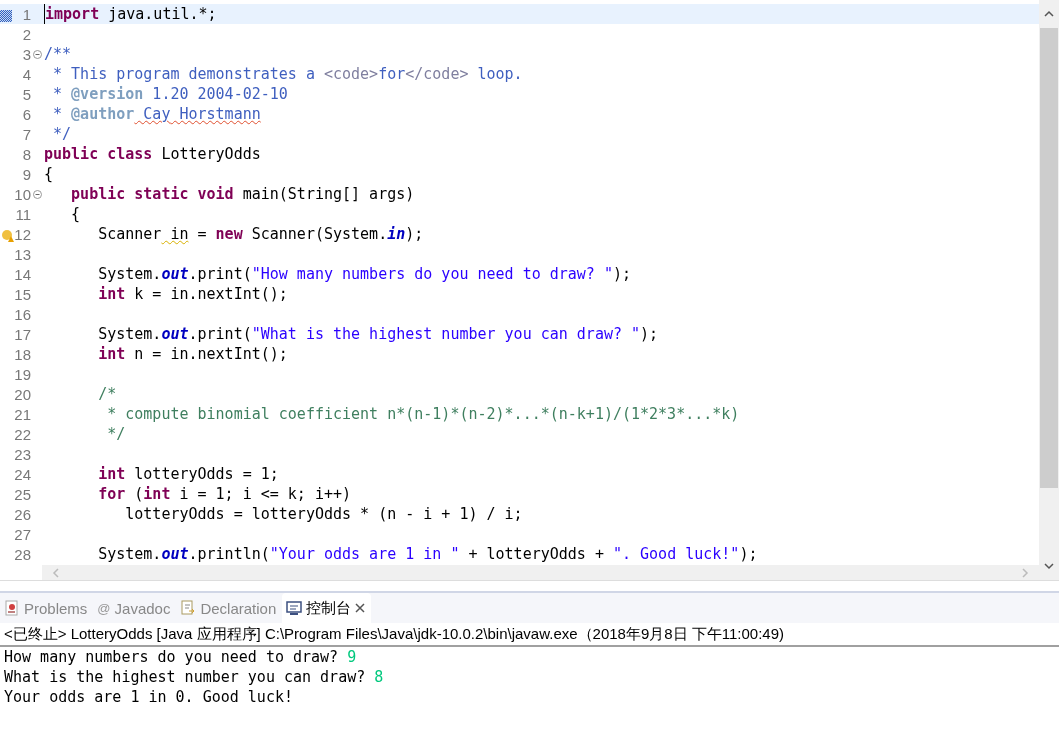 This screenshot has width=1059, height=737. Describe the element at coordinates (23, 494) in the screenshot. I see `line-number: 25` at that location.